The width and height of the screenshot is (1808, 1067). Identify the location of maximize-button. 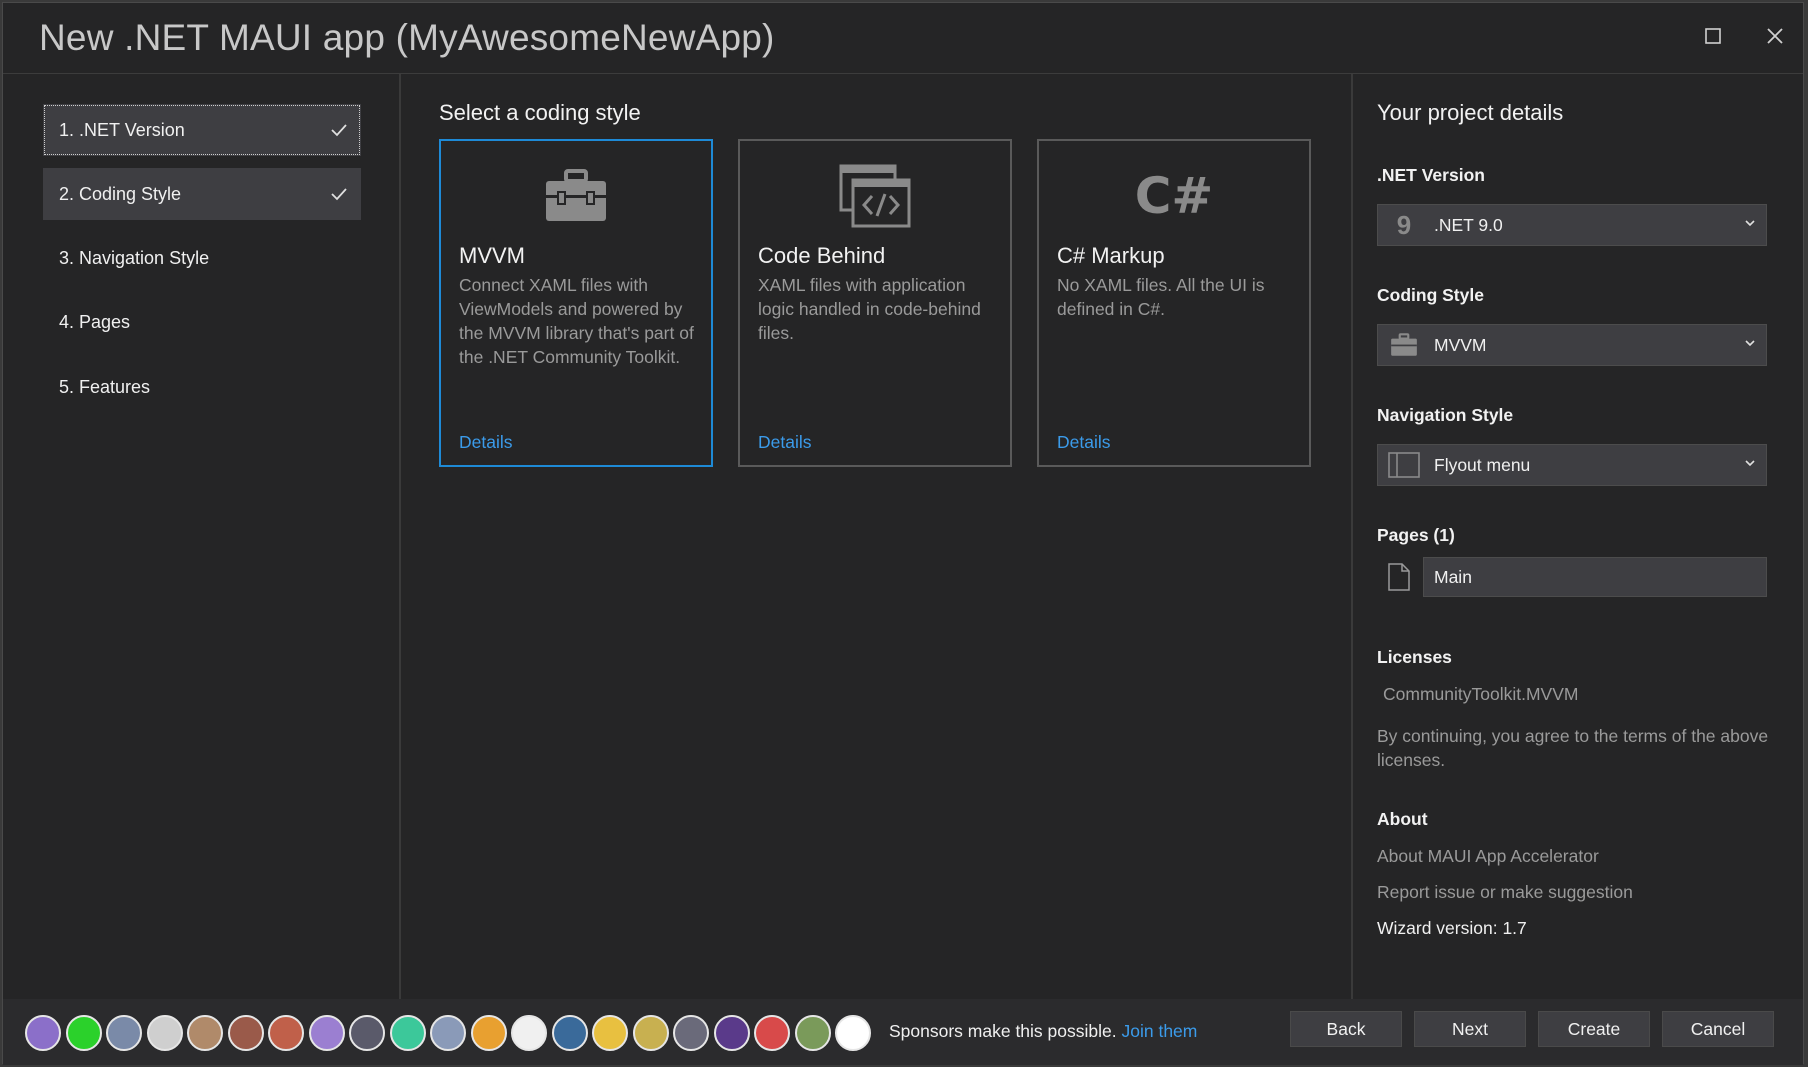
(1713, 39).